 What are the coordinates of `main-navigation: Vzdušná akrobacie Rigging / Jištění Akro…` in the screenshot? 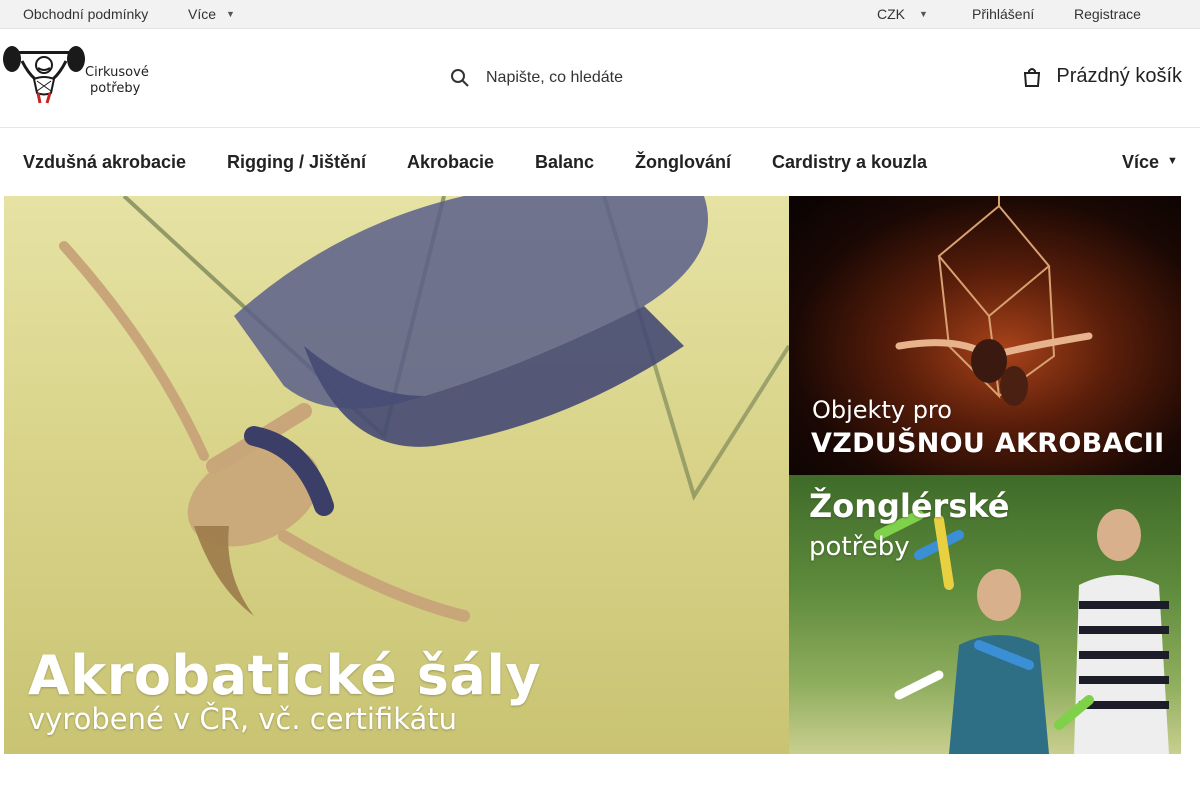 It's located at (600, 162).